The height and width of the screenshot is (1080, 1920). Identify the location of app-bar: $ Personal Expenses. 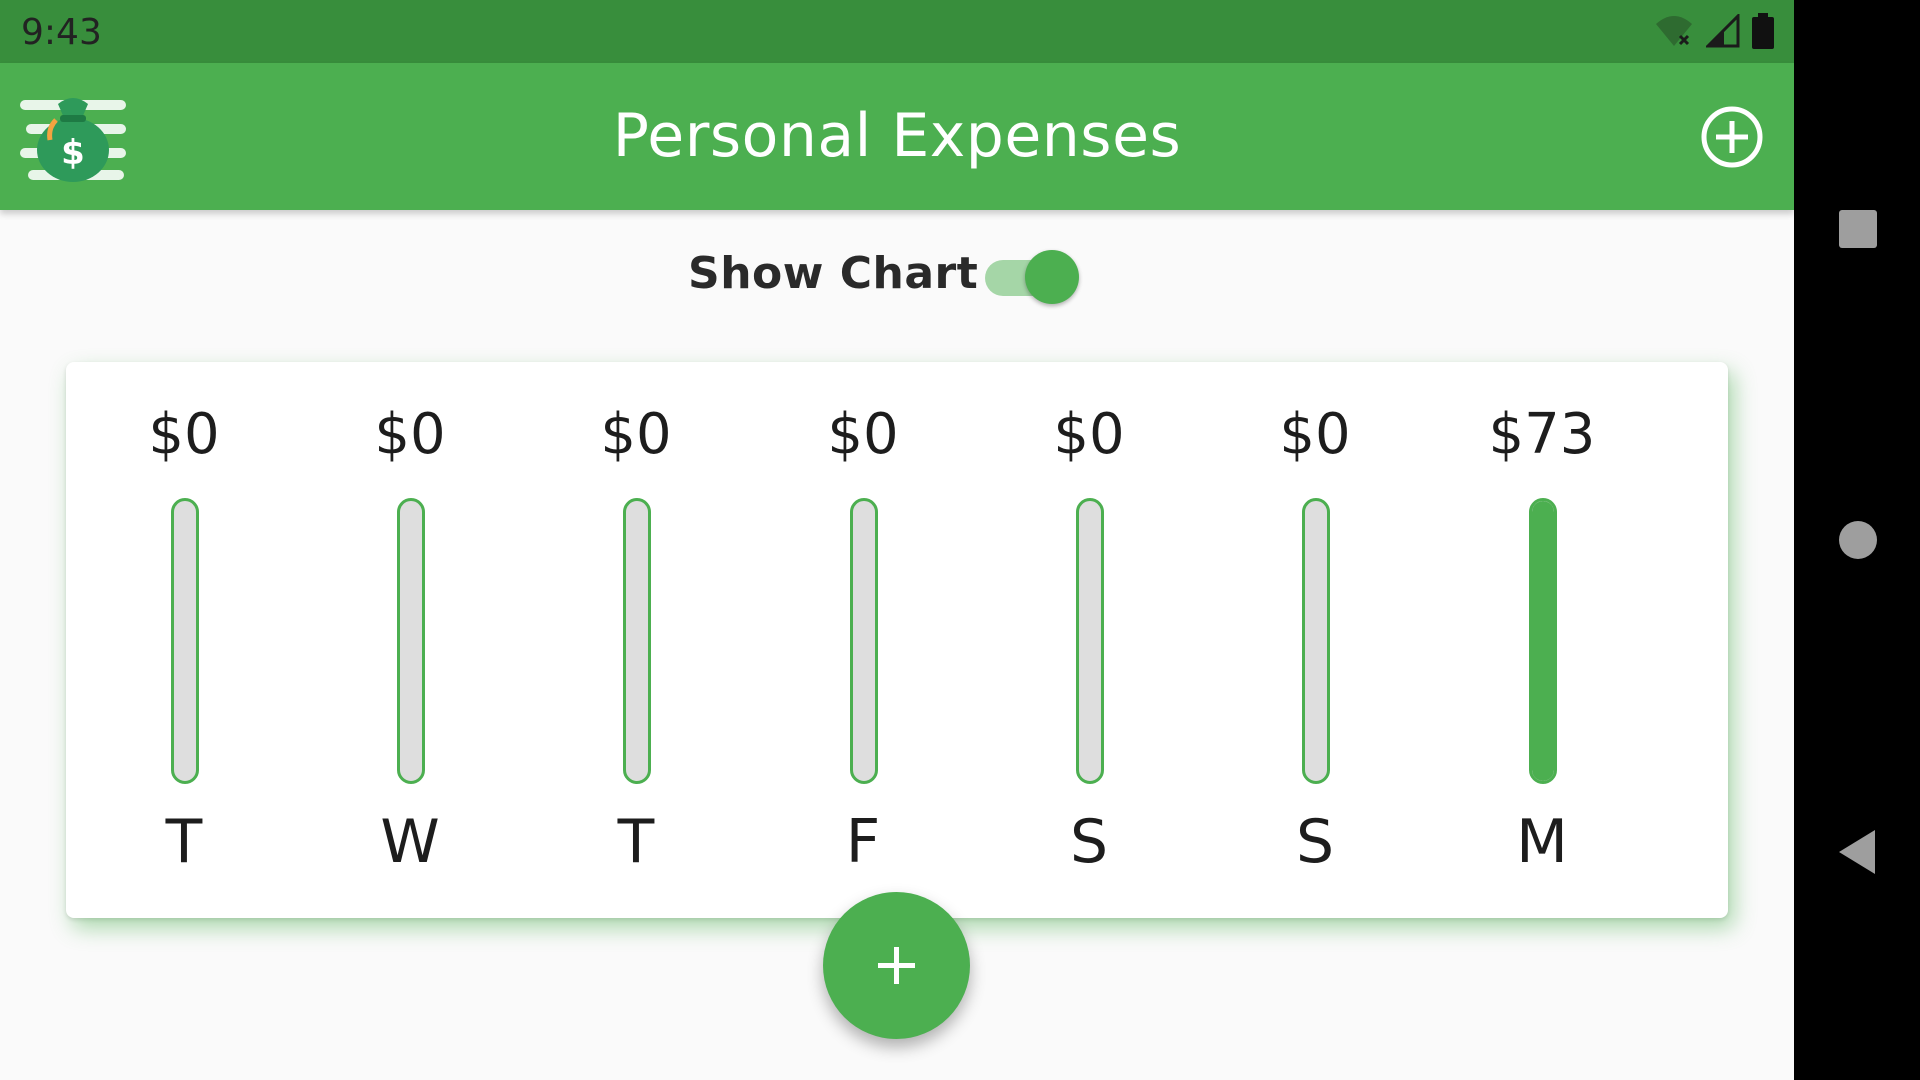
(897, 136).